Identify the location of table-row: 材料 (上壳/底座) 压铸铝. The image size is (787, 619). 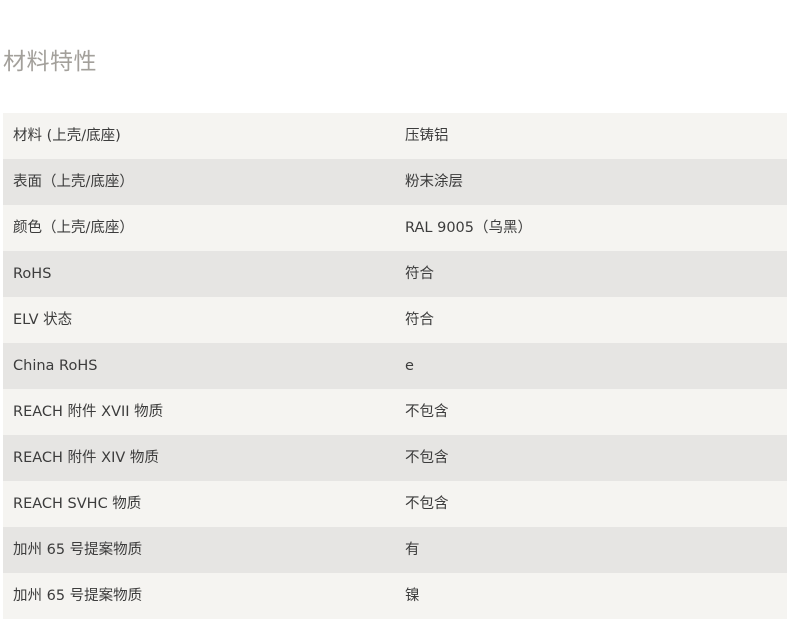
(395, 136).